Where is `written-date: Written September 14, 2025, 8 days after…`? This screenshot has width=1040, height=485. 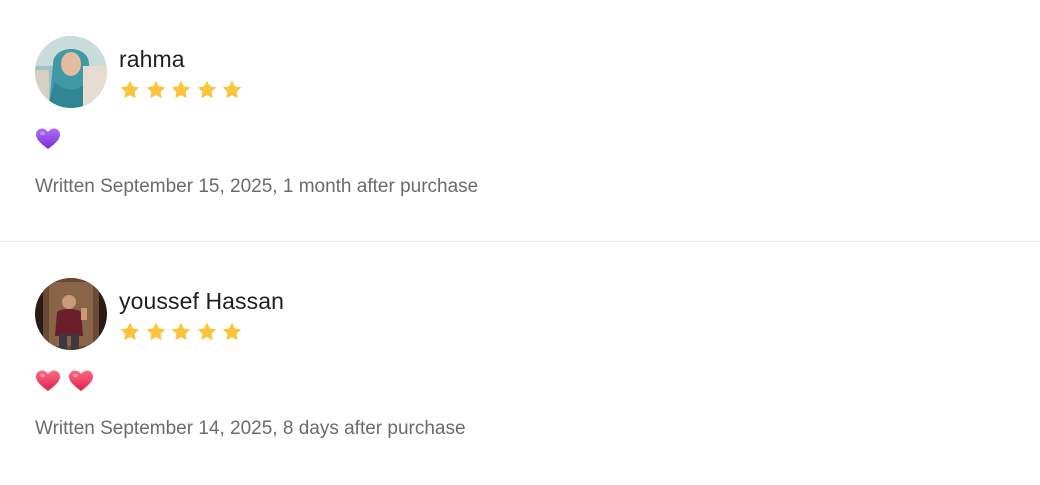 written-date: Written September 14, 2025, 8 days after… is located at coordinates (250, 428).